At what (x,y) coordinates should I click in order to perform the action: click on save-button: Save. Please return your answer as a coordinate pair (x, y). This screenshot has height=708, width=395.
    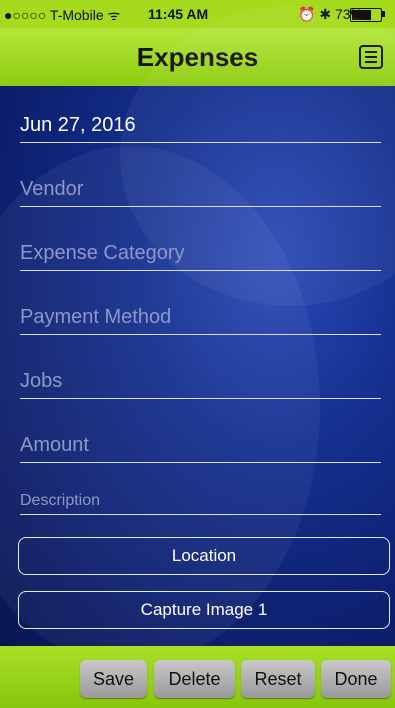
    Looking at the image, I should click on (113, 679).